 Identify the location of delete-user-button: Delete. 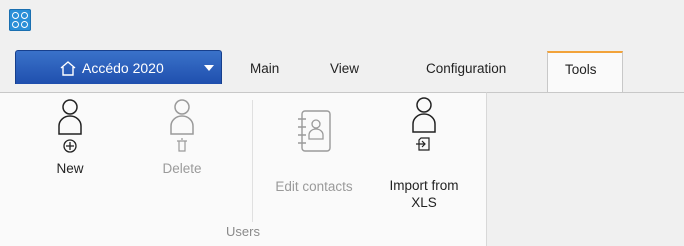
(182, 153).